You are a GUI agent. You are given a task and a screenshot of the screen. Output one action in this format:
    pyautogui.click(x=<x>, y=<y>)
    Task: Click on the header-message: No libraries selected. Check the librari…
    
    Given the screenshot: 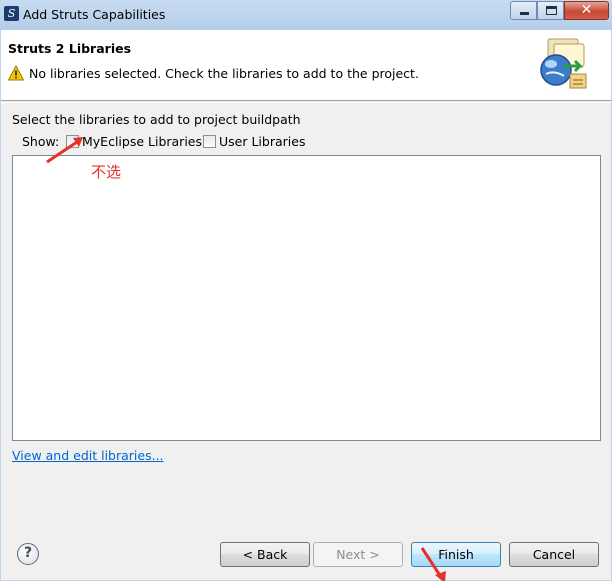 What is the action you would take?
    pyautogui.click(x=224, y=73)
    